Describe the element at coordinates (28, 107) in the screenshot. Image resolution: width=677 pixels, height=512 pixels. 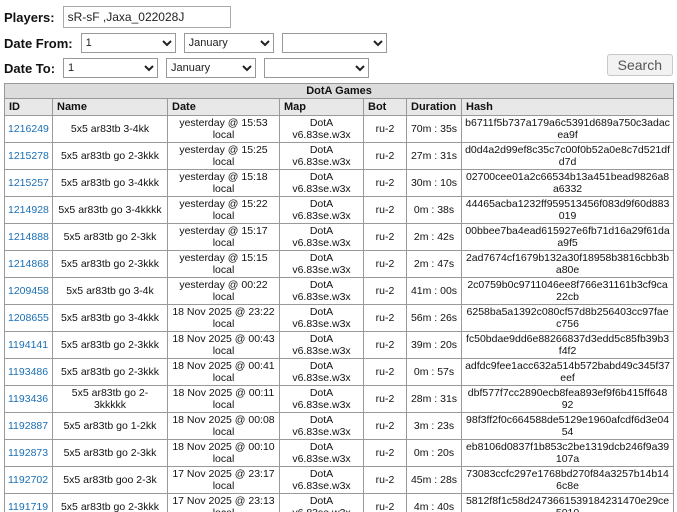
I see `column-header-id: ID` at that location.